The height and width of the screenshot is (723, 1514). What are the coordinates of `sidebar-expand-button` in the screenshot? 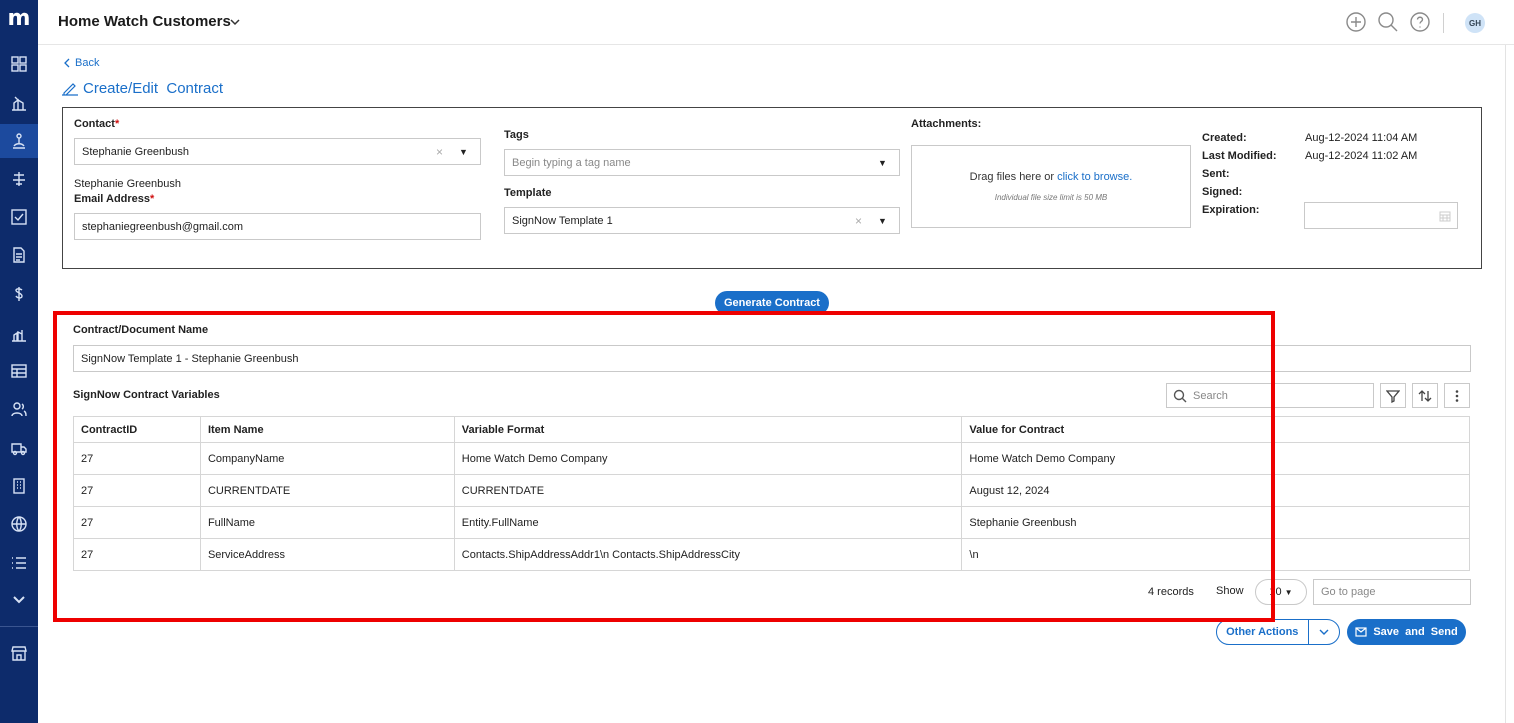 It's located at (19, 600).